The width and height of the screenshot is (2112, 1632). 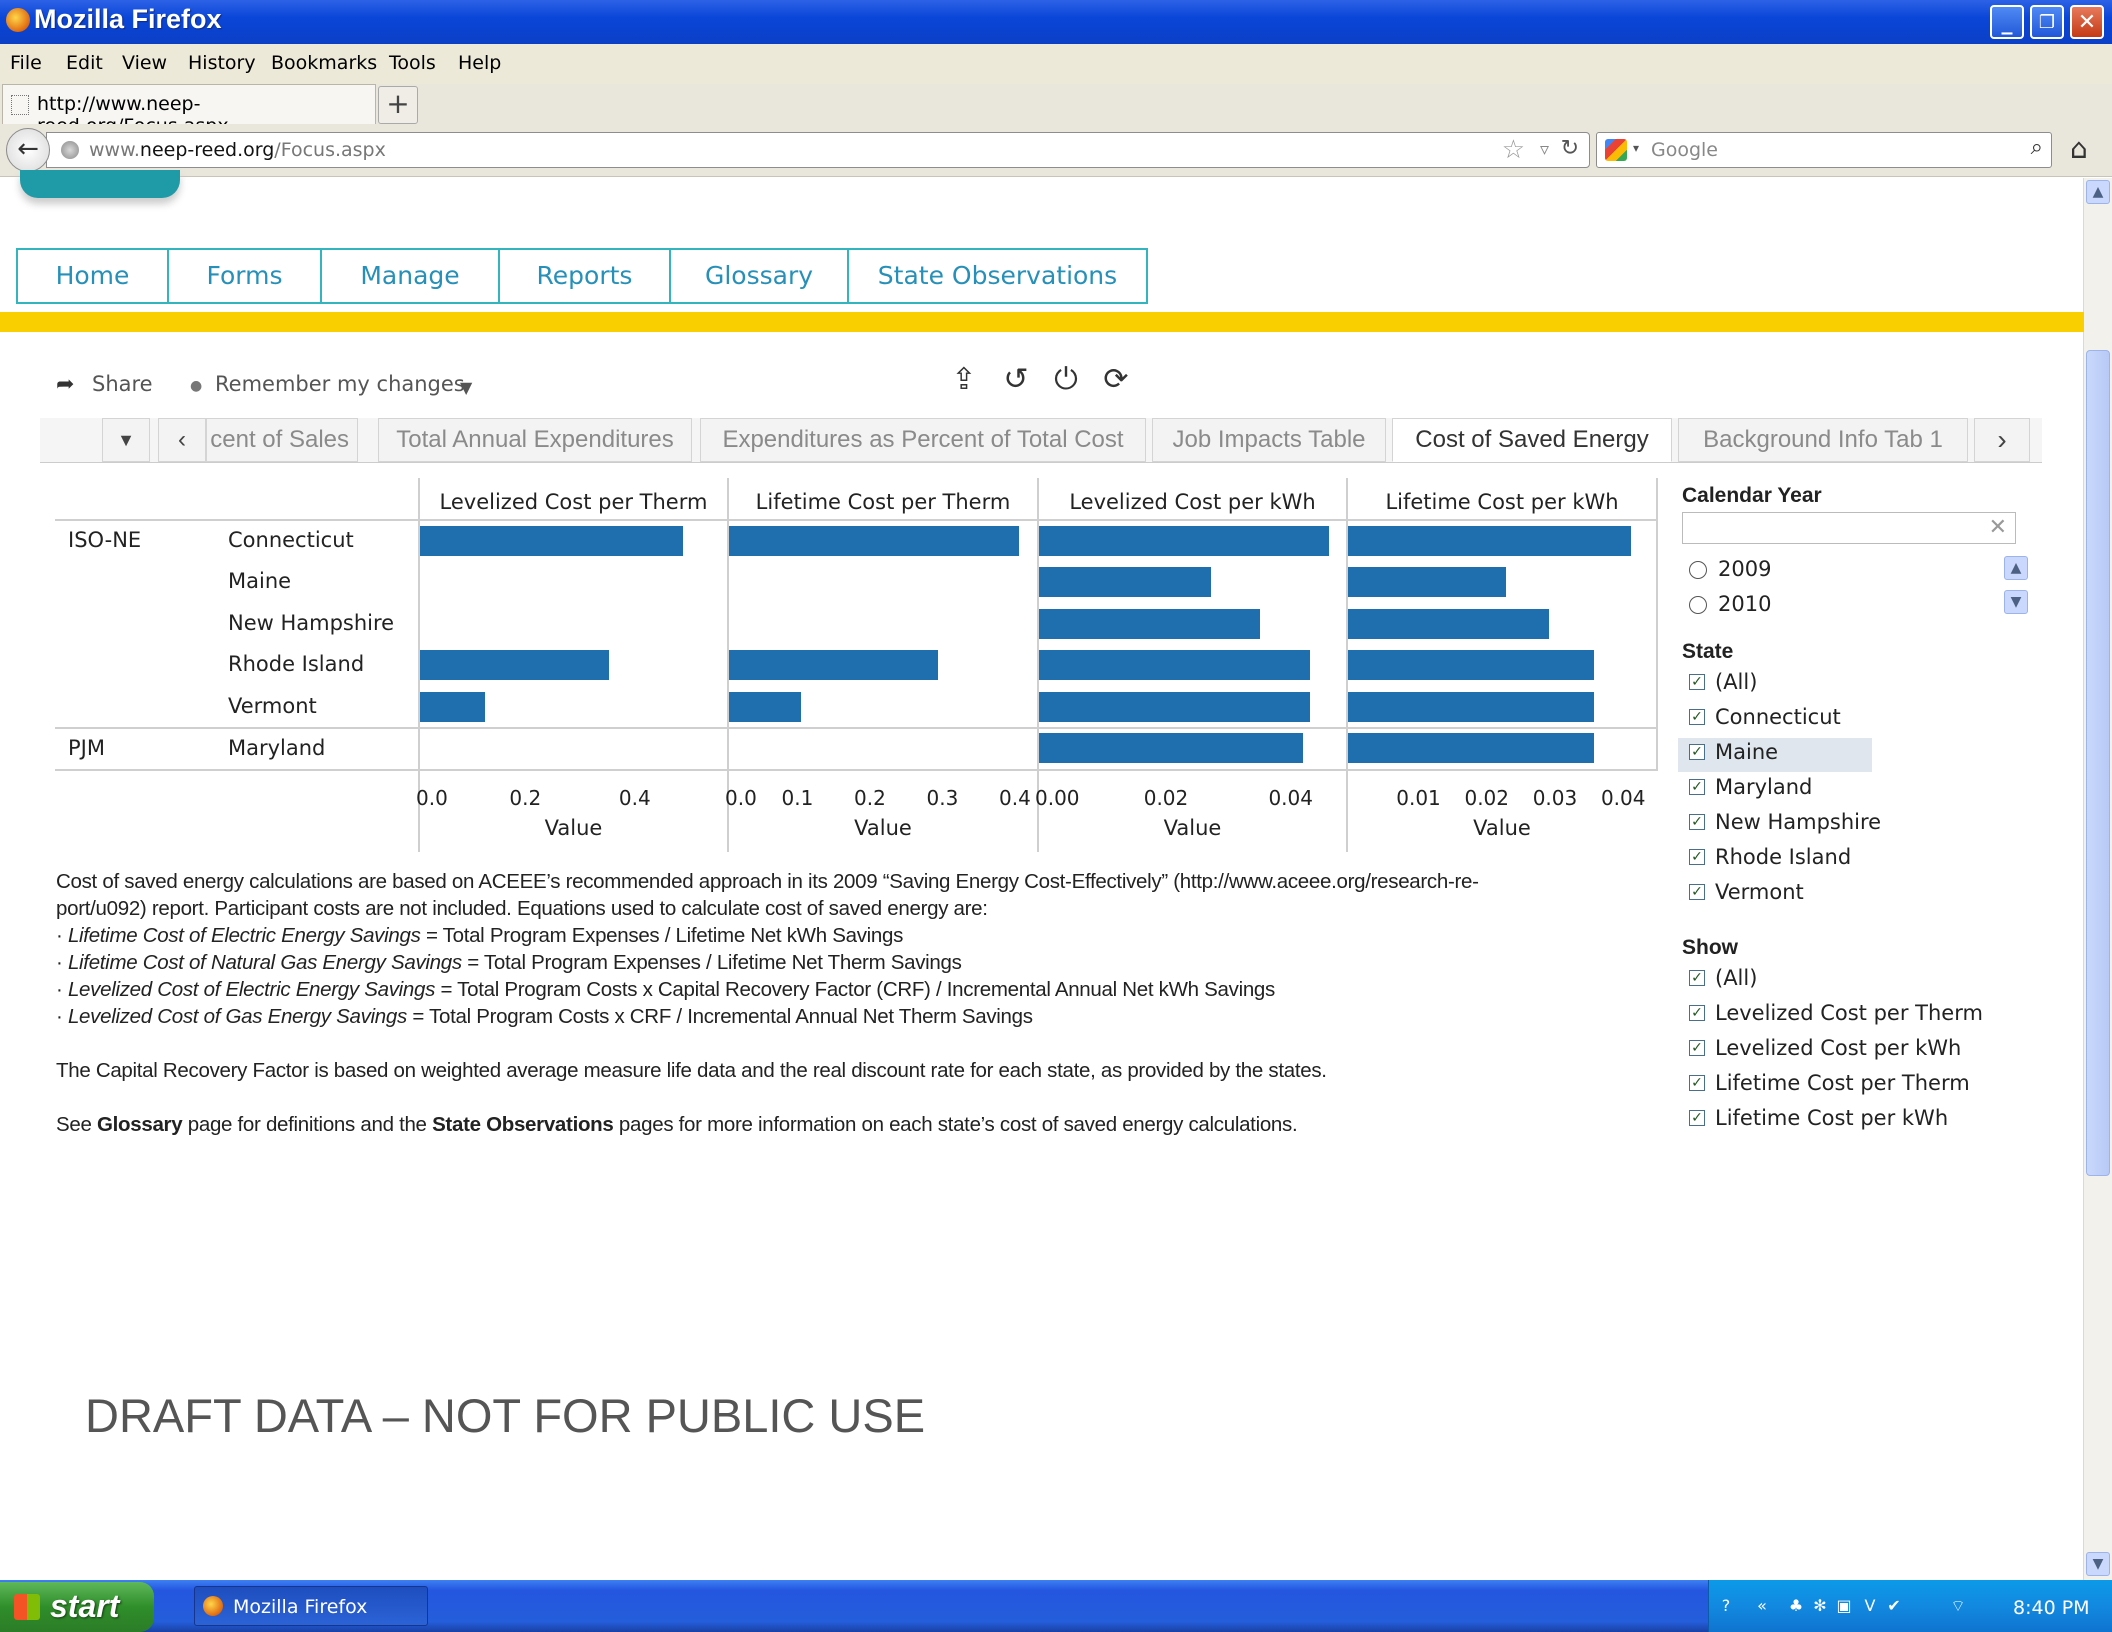 What do you see at coordinates (505, 1415) in the screenshot?
I see `draft-notice: DRAFT DATA – NOT FOR PUBLIC USE` at bounding box center [505, 1415].